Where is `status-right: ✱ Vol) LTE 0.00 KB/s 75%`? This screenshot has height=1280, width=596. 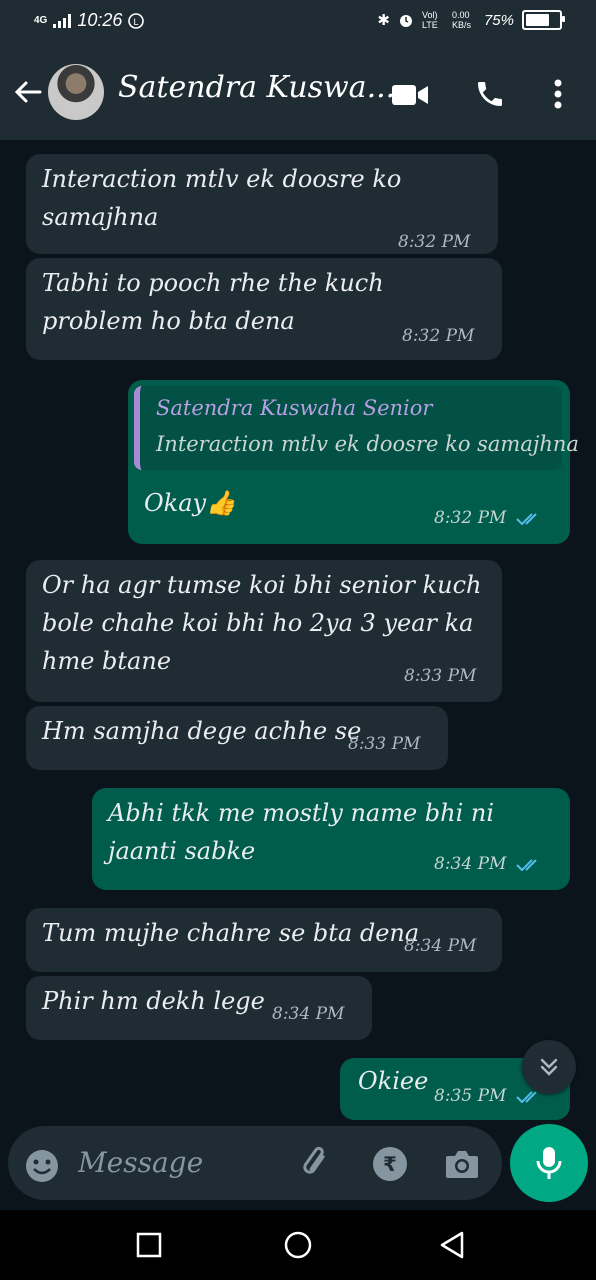 status-right: ✱ Vol) LTE 0.00 KB/s 75% is located at coordinates (471, 20).